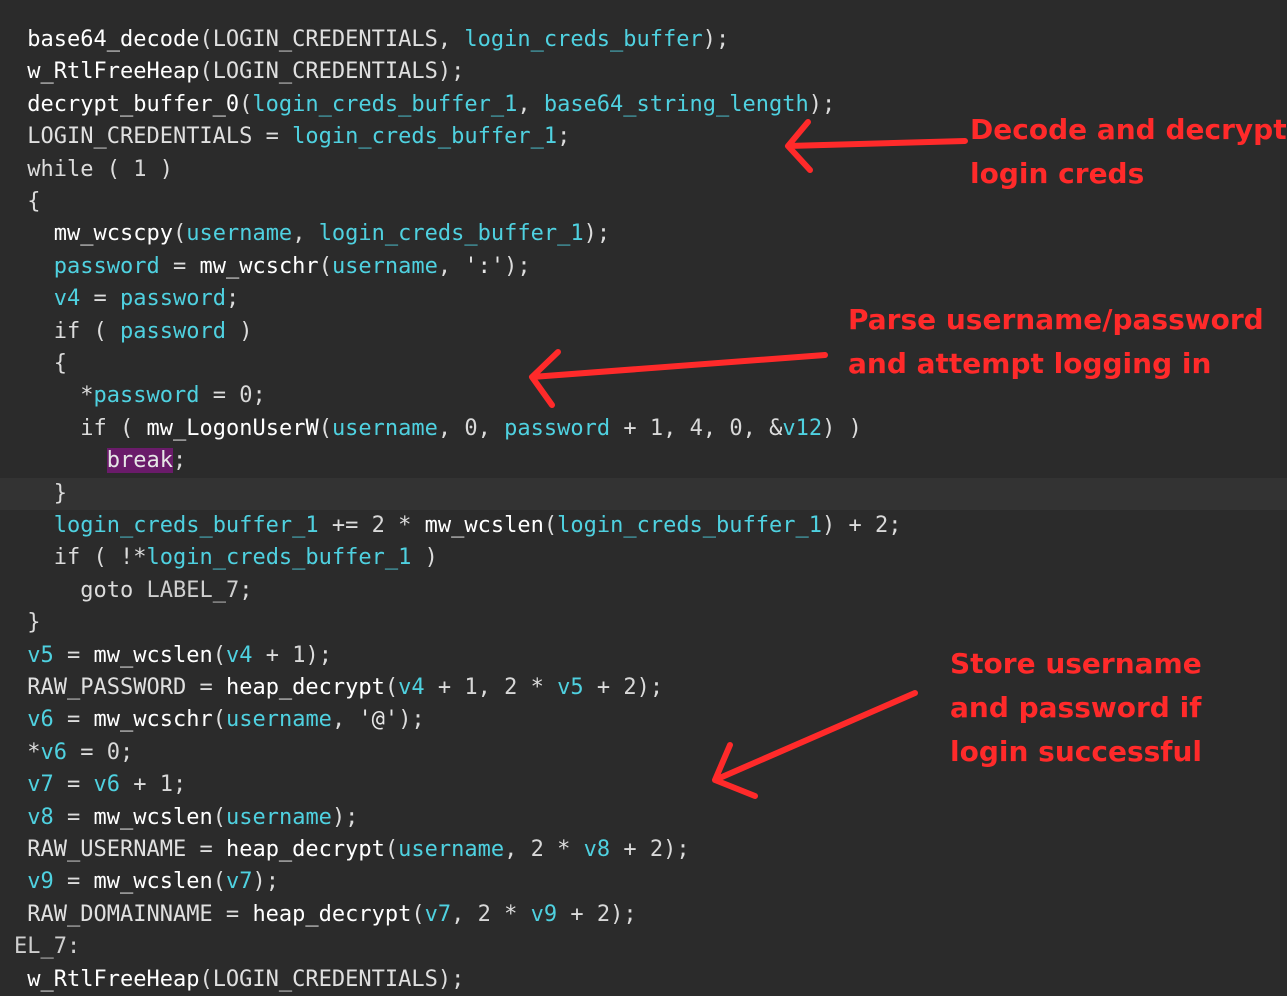 The width and height of the screenshot is (1287, 996). I want to click on code-line: v4 = password;, so click(643, 299).